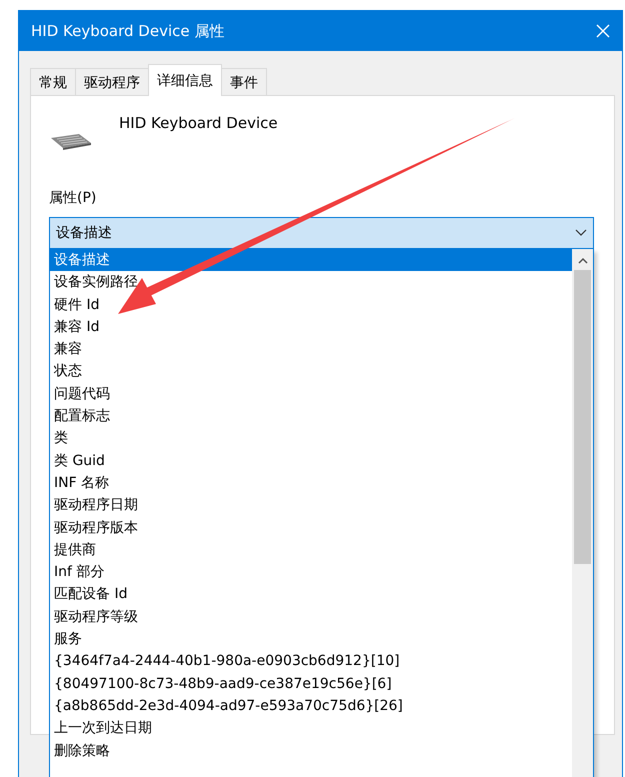 The width and height of the screenshot is (625, 777). Describe the element at coordinates (53, 82) in the screenshot. I see `tab: 常规` at that location.